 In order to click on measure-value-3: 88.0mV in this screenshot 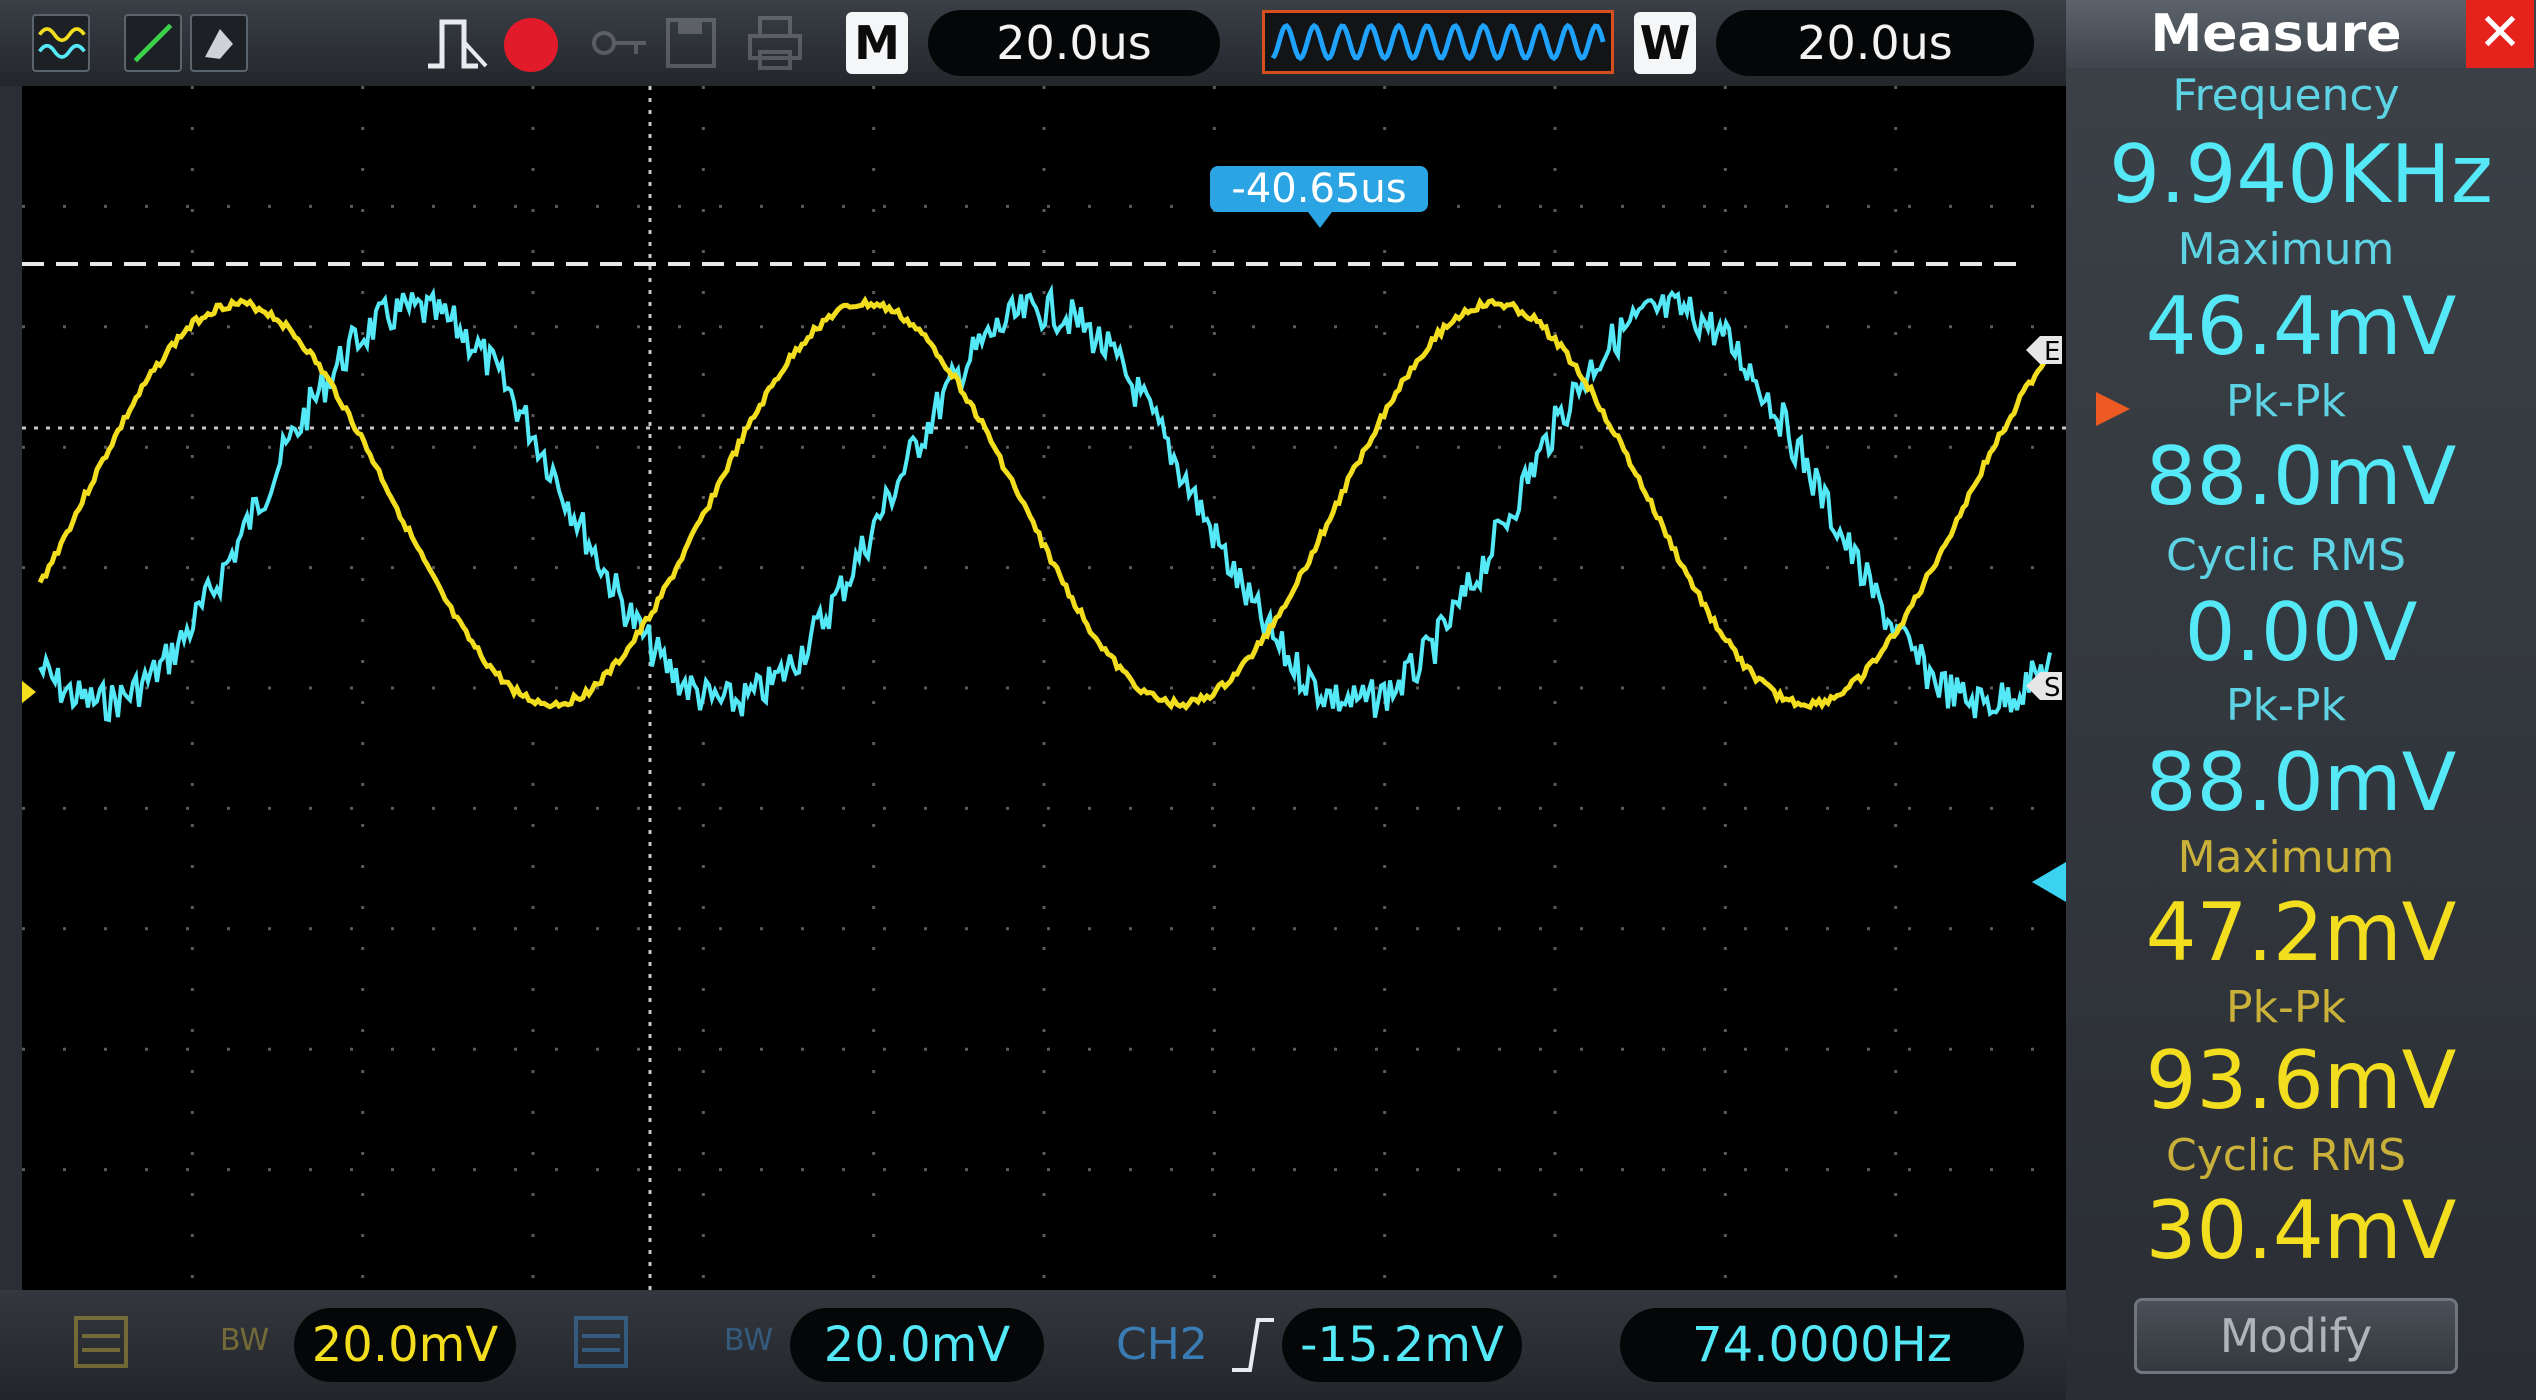, I will do `click(2301, 476)`.